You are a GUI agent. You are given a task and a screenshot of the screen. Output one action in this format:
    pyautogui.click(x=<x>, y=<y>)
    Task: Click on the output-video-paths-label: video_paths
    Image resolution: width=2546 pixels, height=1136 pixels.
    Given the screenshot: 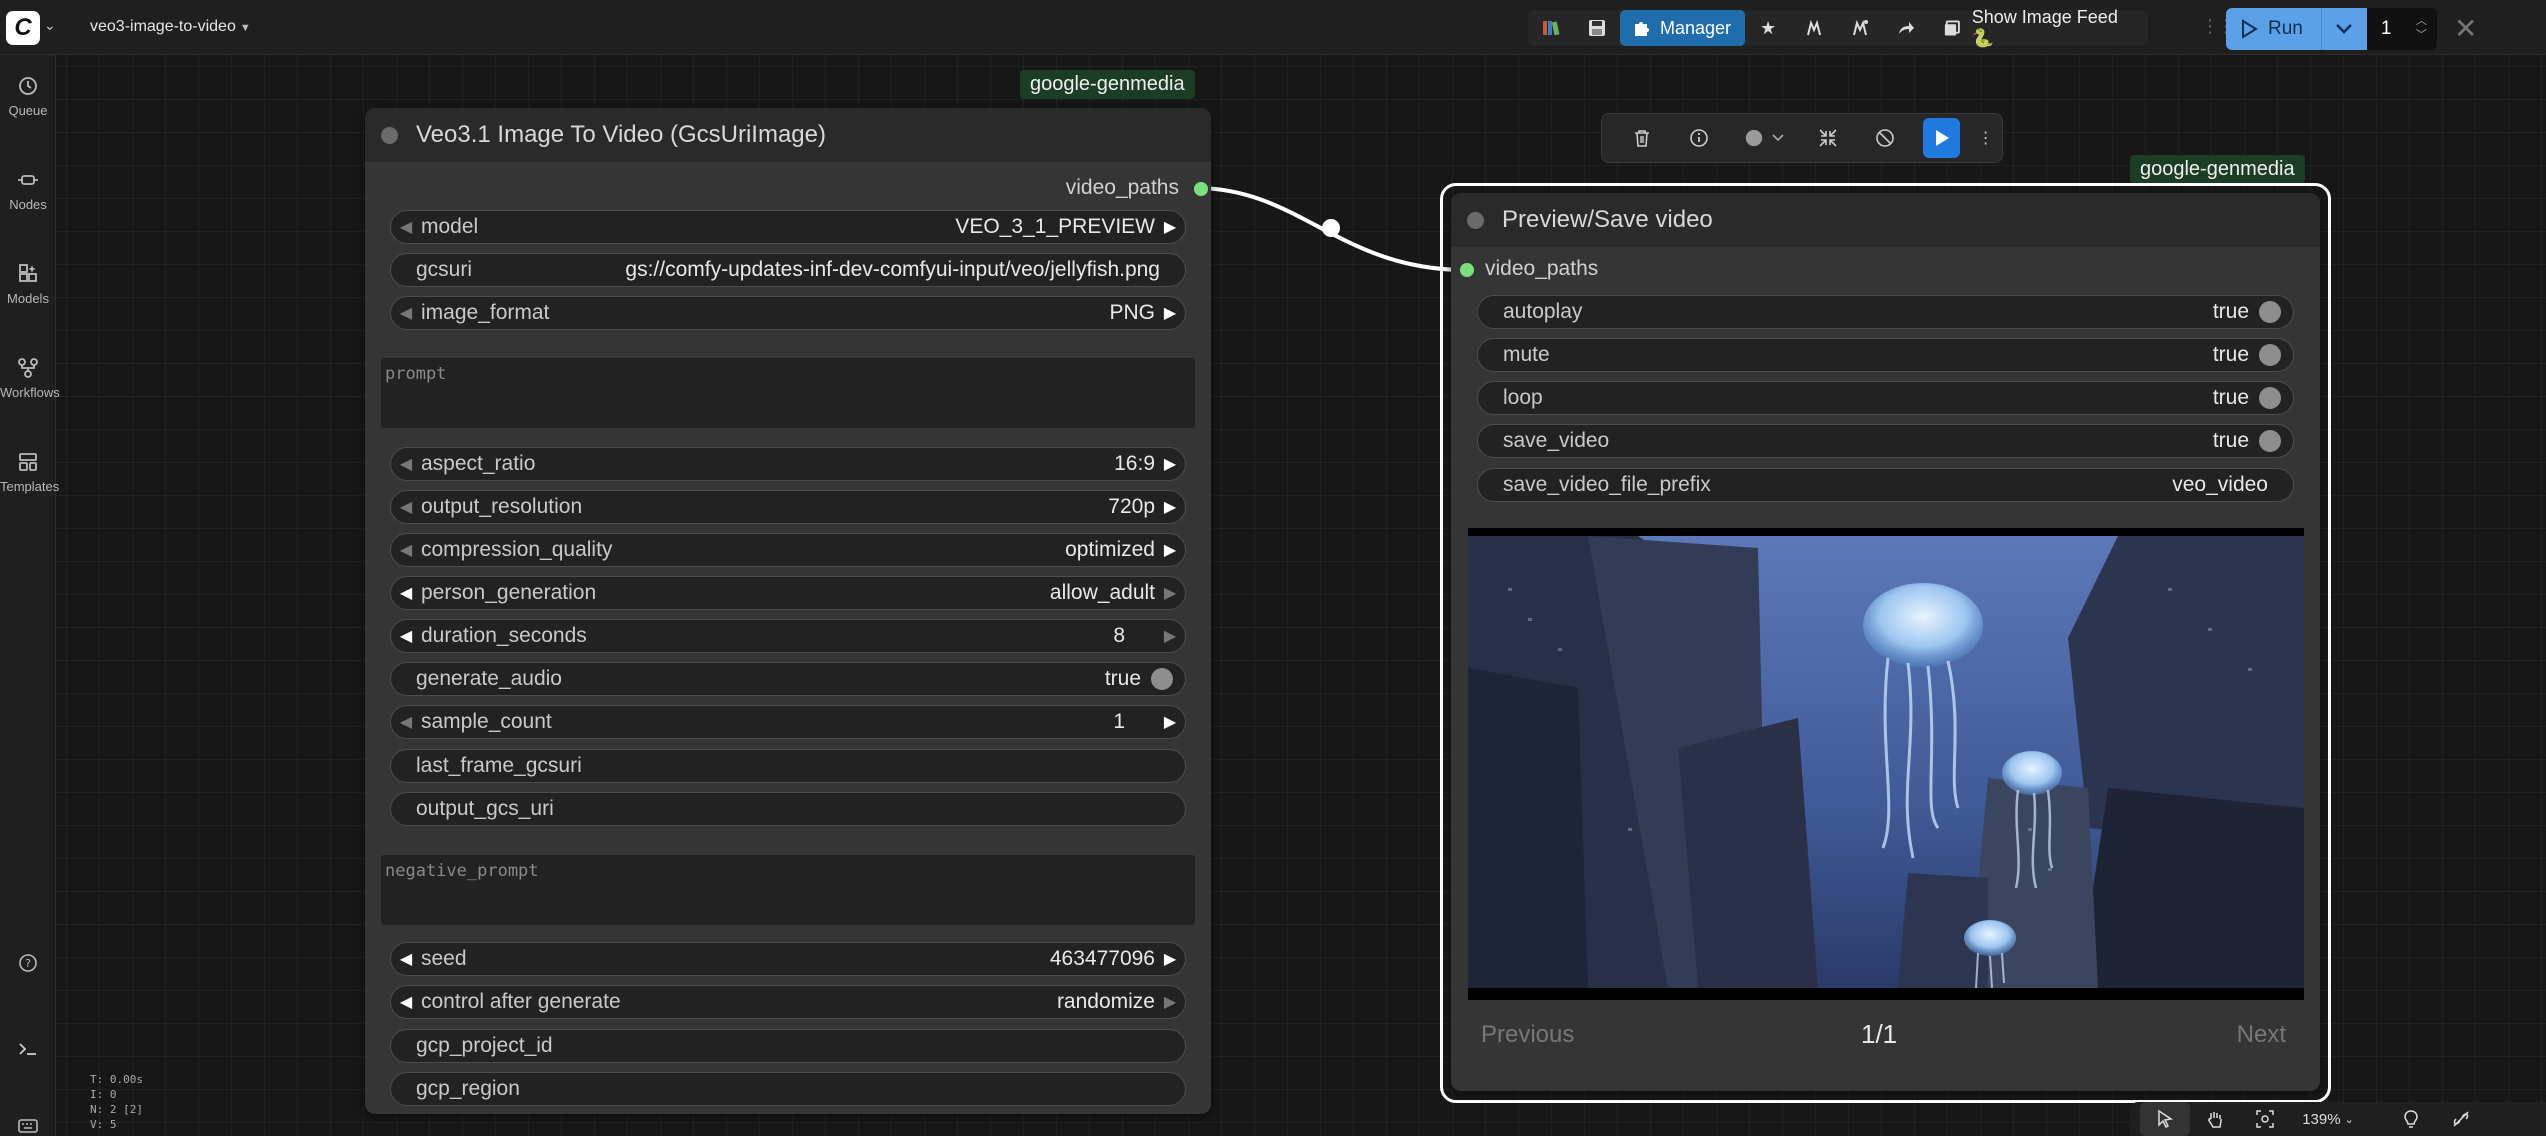 What is the action you would take?
    pyautogui.click(x=1122, y=187)
    